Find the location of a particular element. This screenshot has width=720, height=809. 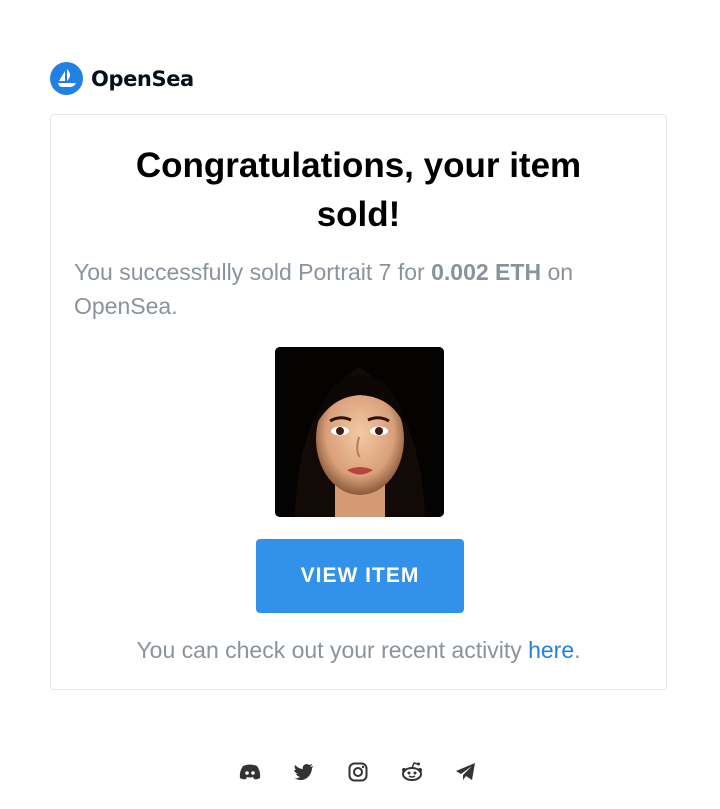

opensea-logo: OpenSea is located at coordinates (122, 78).